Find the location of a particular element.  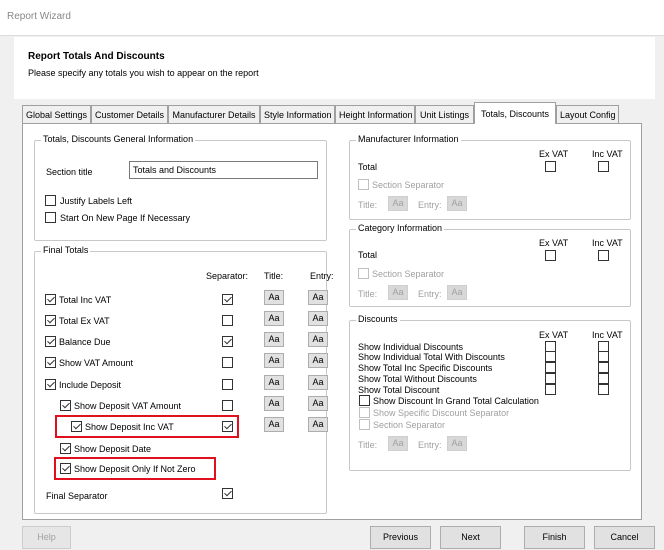

tab-manufacturer-details: Manufacturer Details is located at coordinates (214, 114).